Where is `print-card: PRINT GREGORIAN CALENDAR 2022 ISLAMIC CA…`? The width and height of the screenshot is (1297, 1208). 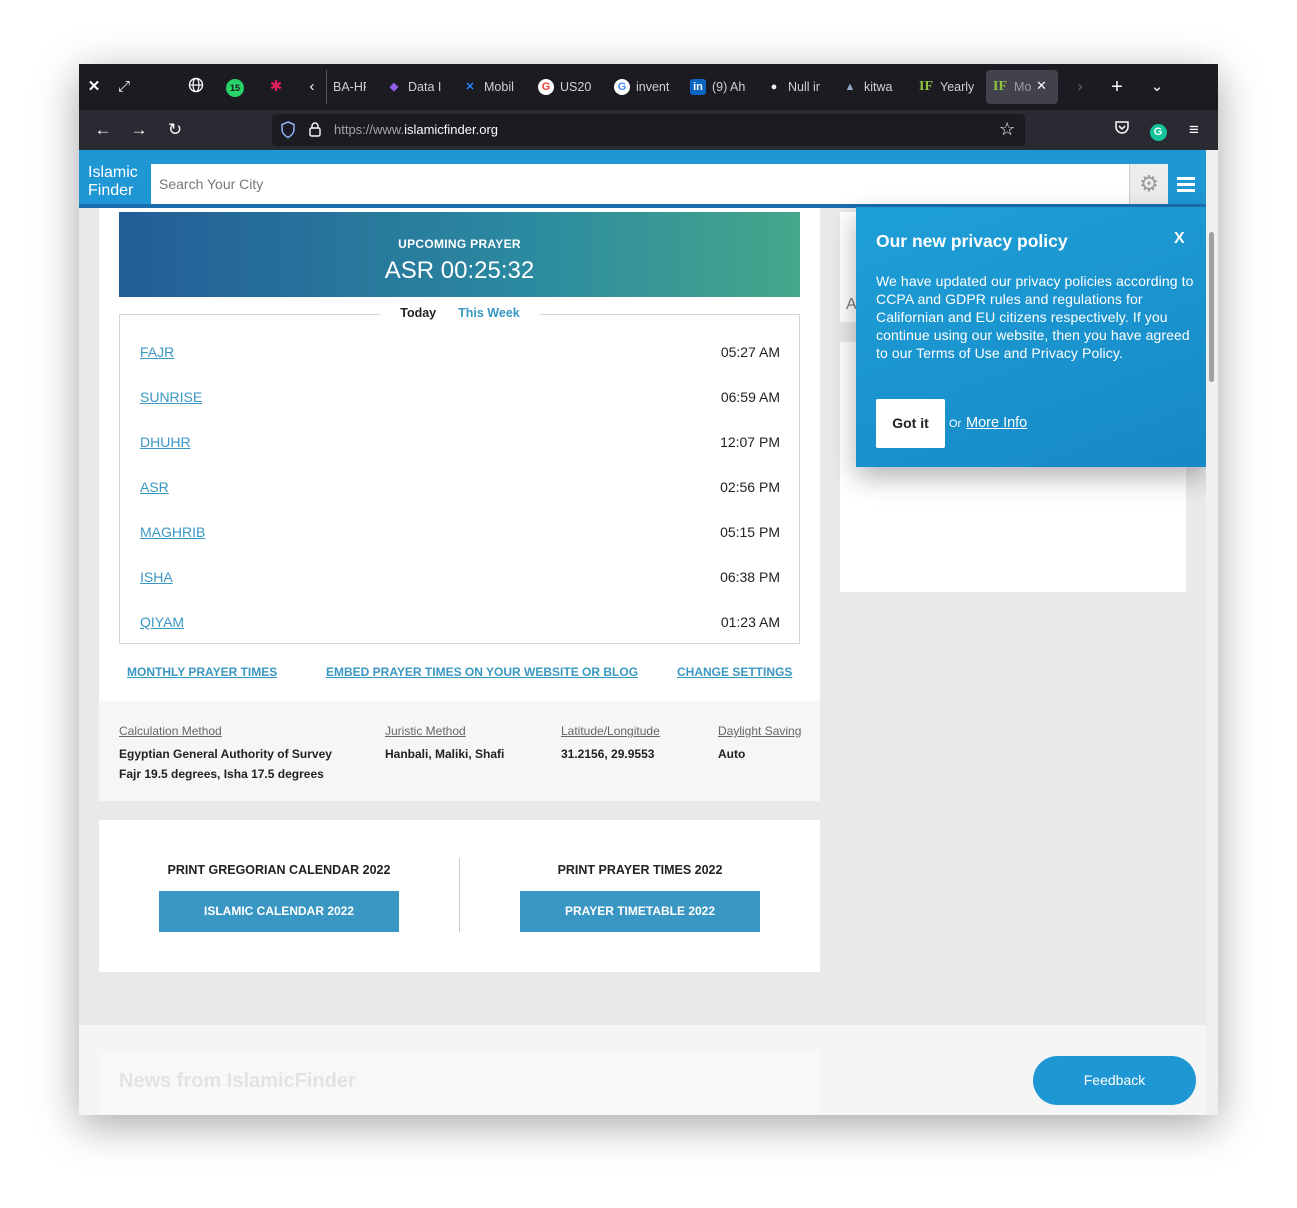 print-card: PRINT GREGORIAN CALENDAR 2022 ISLAMIC CA… is located at coordinates (459, 896).